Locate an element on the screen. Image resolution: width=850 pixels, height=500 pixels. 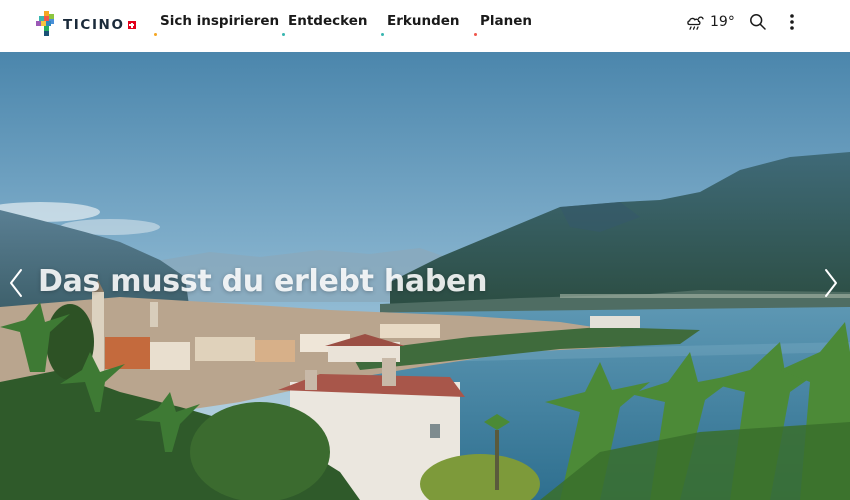
nav-item-erkunden: Erkunden is located at coordinates (420, 26).